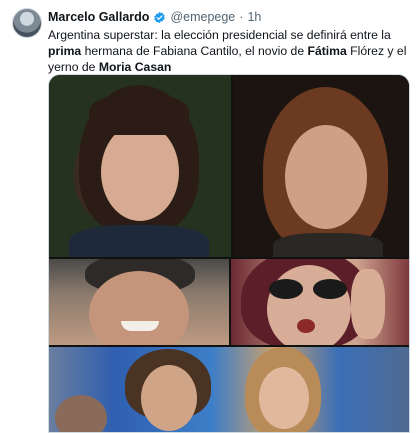  I want to click on tweet-text-segment: hermana de Fabiana Cantilo, el novio de, so click(194, 51).